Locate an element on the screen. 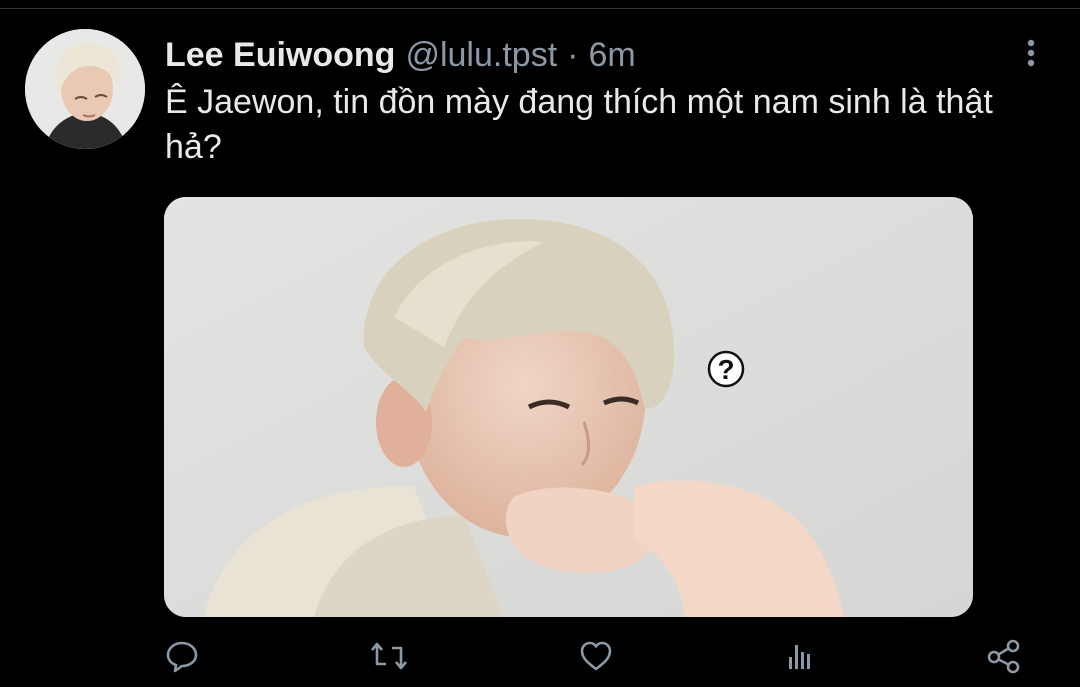  avatar is located at coordinates (85, 89).